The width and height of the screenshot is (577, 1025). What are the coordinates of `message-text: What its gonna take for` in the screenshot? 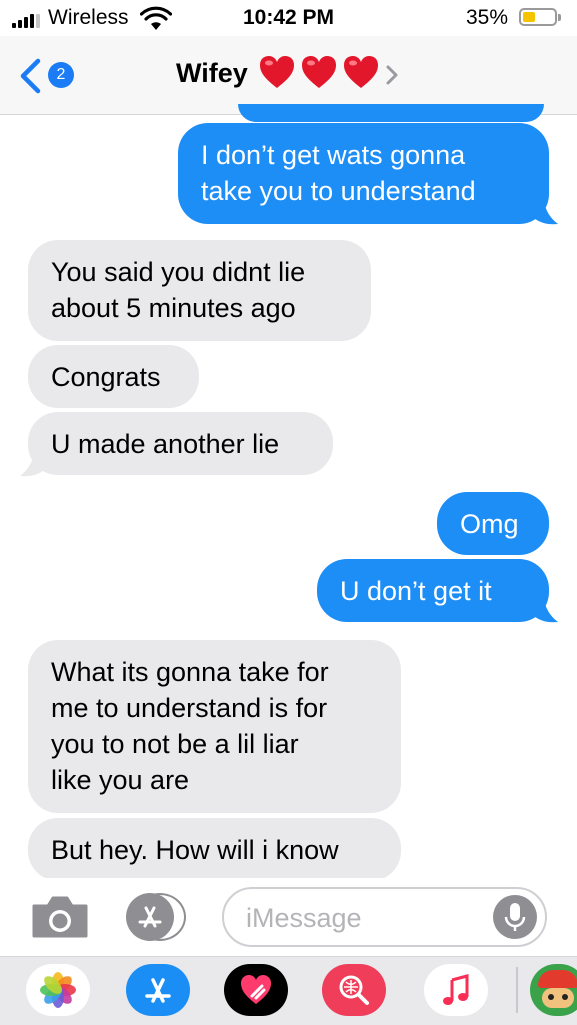 It's located at (190, 672).